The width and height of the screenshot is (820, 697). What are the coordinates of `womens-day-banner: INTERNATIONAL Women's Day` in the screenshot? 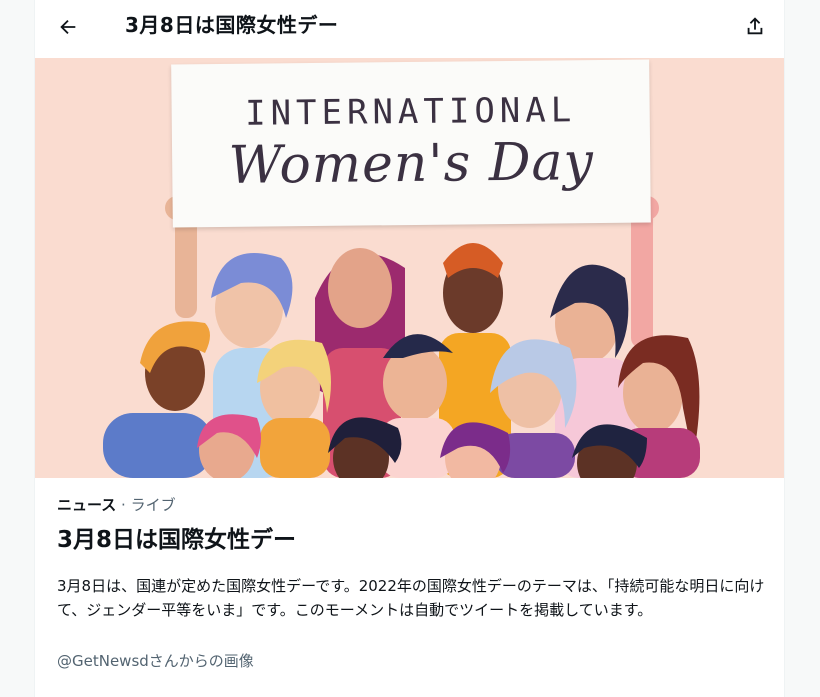 It's located at (411, 143).